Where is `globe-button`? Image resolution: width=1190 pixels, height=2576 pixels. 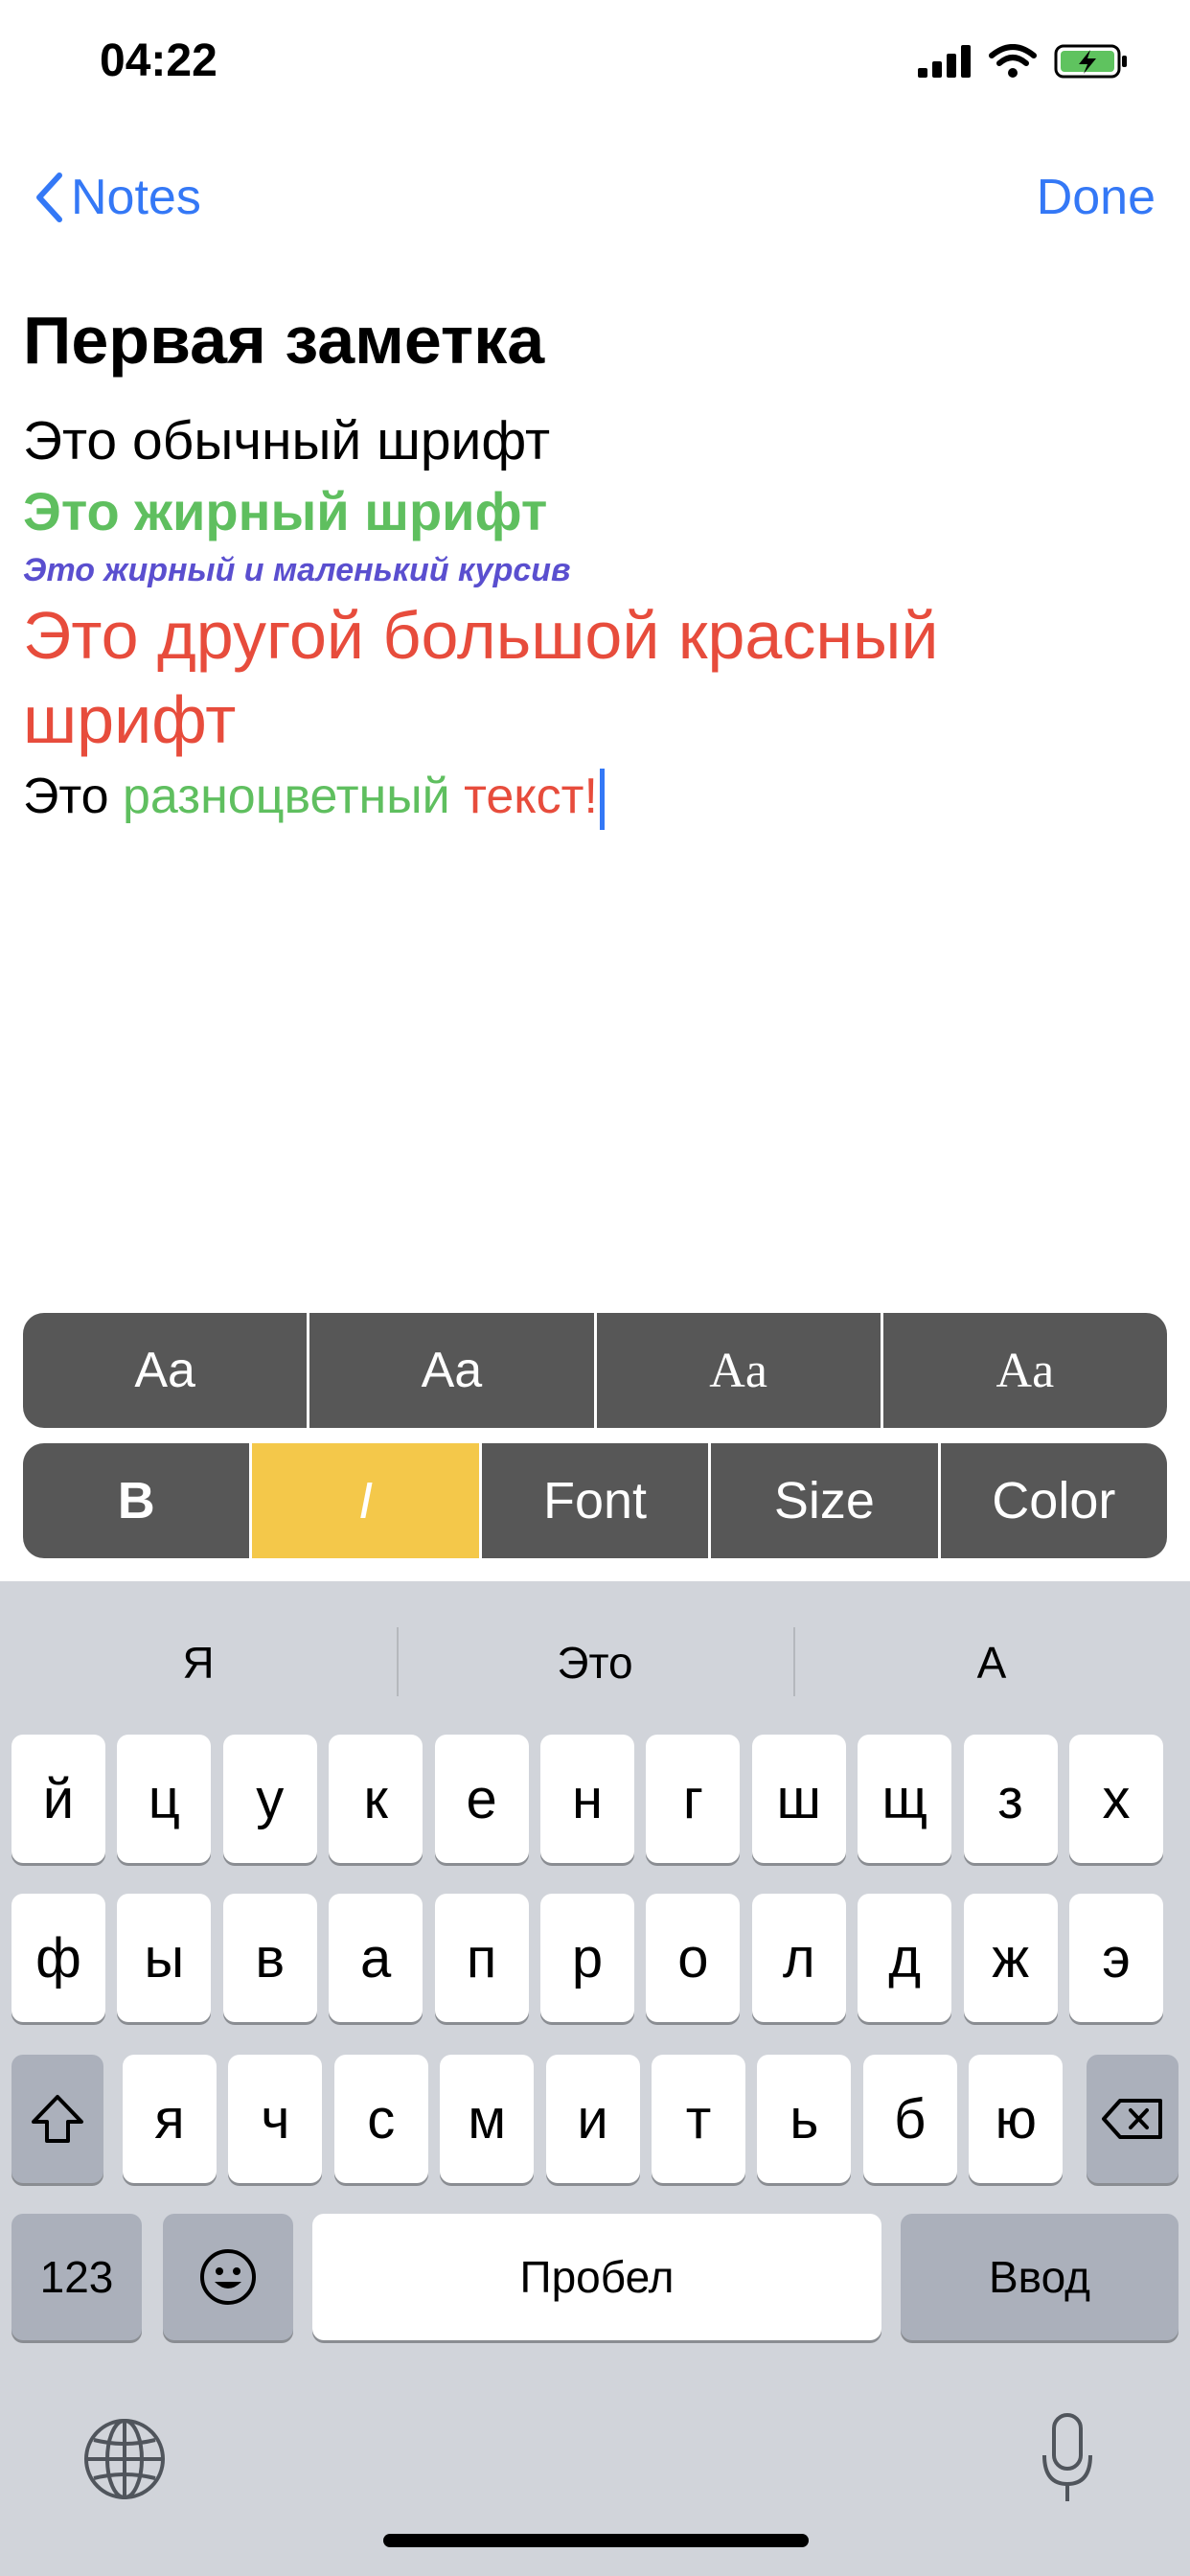
globe-button is located at coordinates (125, 2459).